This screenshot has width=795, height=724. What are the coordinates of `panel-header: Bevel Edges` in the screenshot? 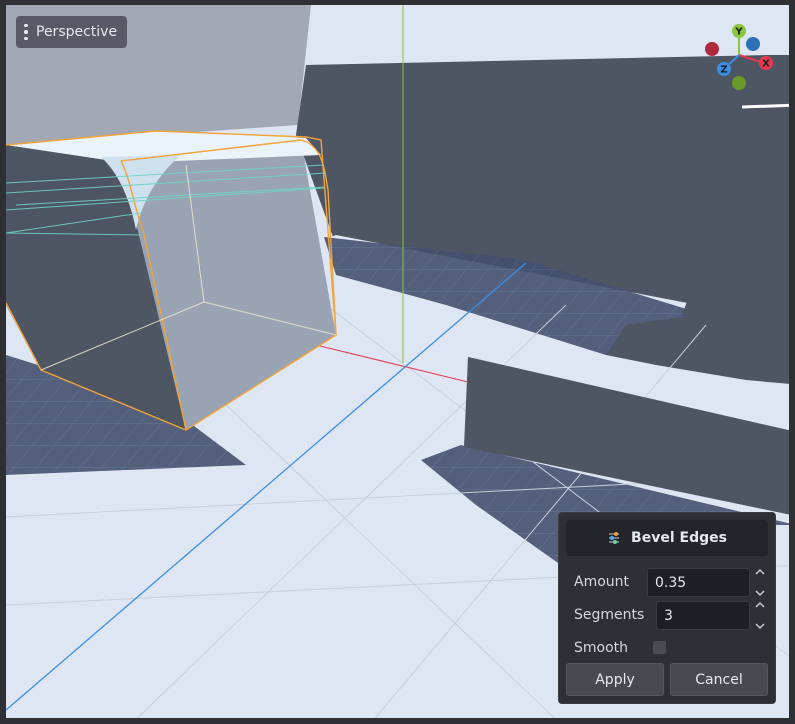 It's located at (667, 538).